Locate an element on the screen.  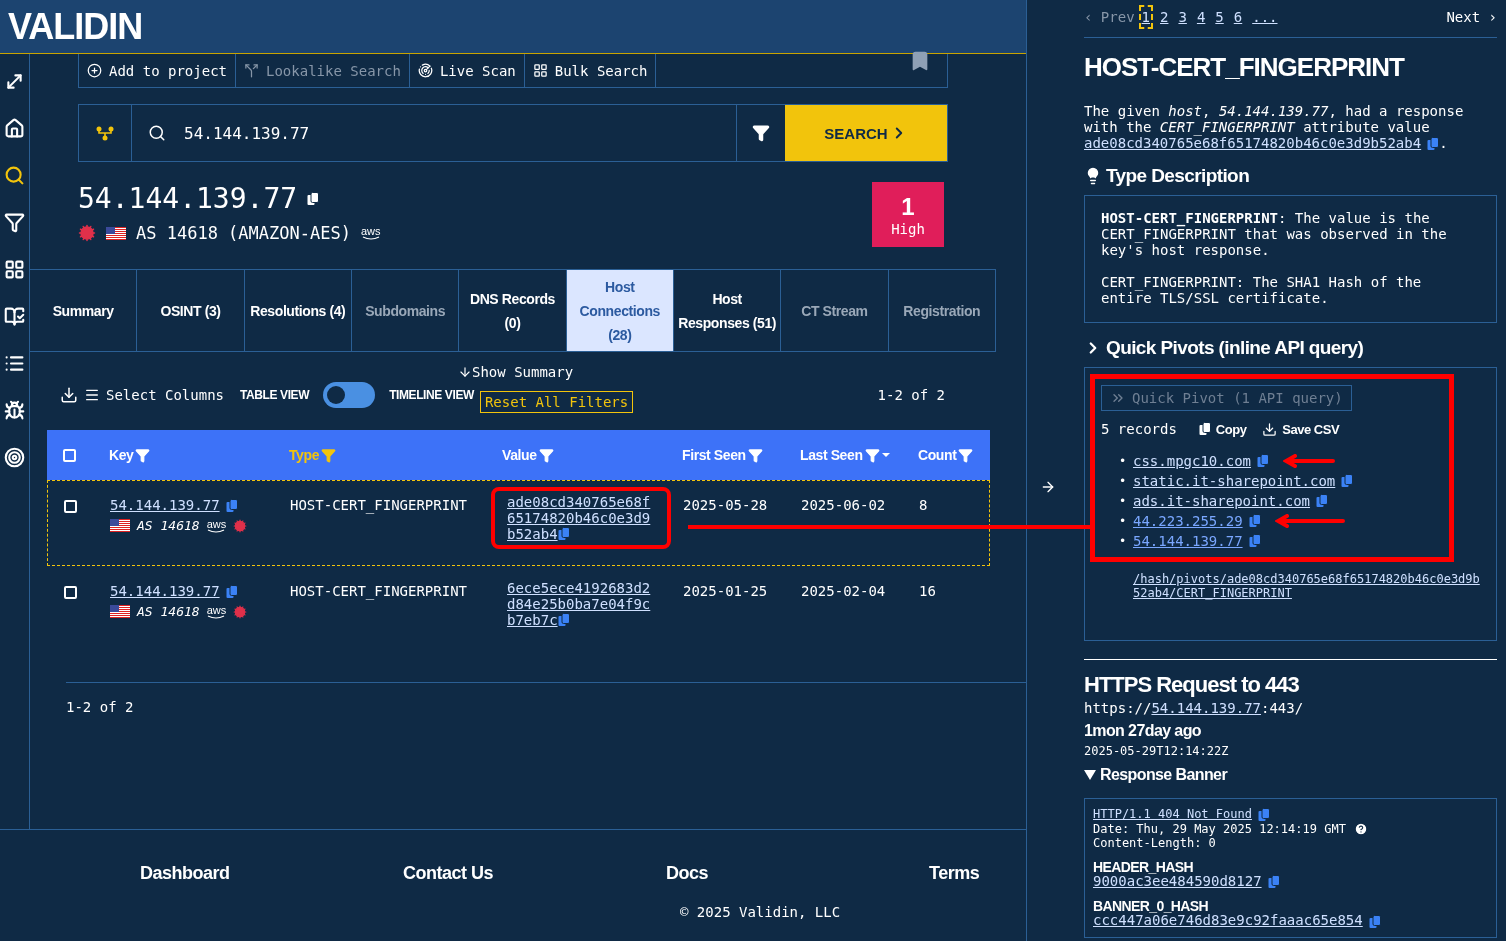
request-url: https://54.144.139.77:443/ is located at coordinates (1194, 708).